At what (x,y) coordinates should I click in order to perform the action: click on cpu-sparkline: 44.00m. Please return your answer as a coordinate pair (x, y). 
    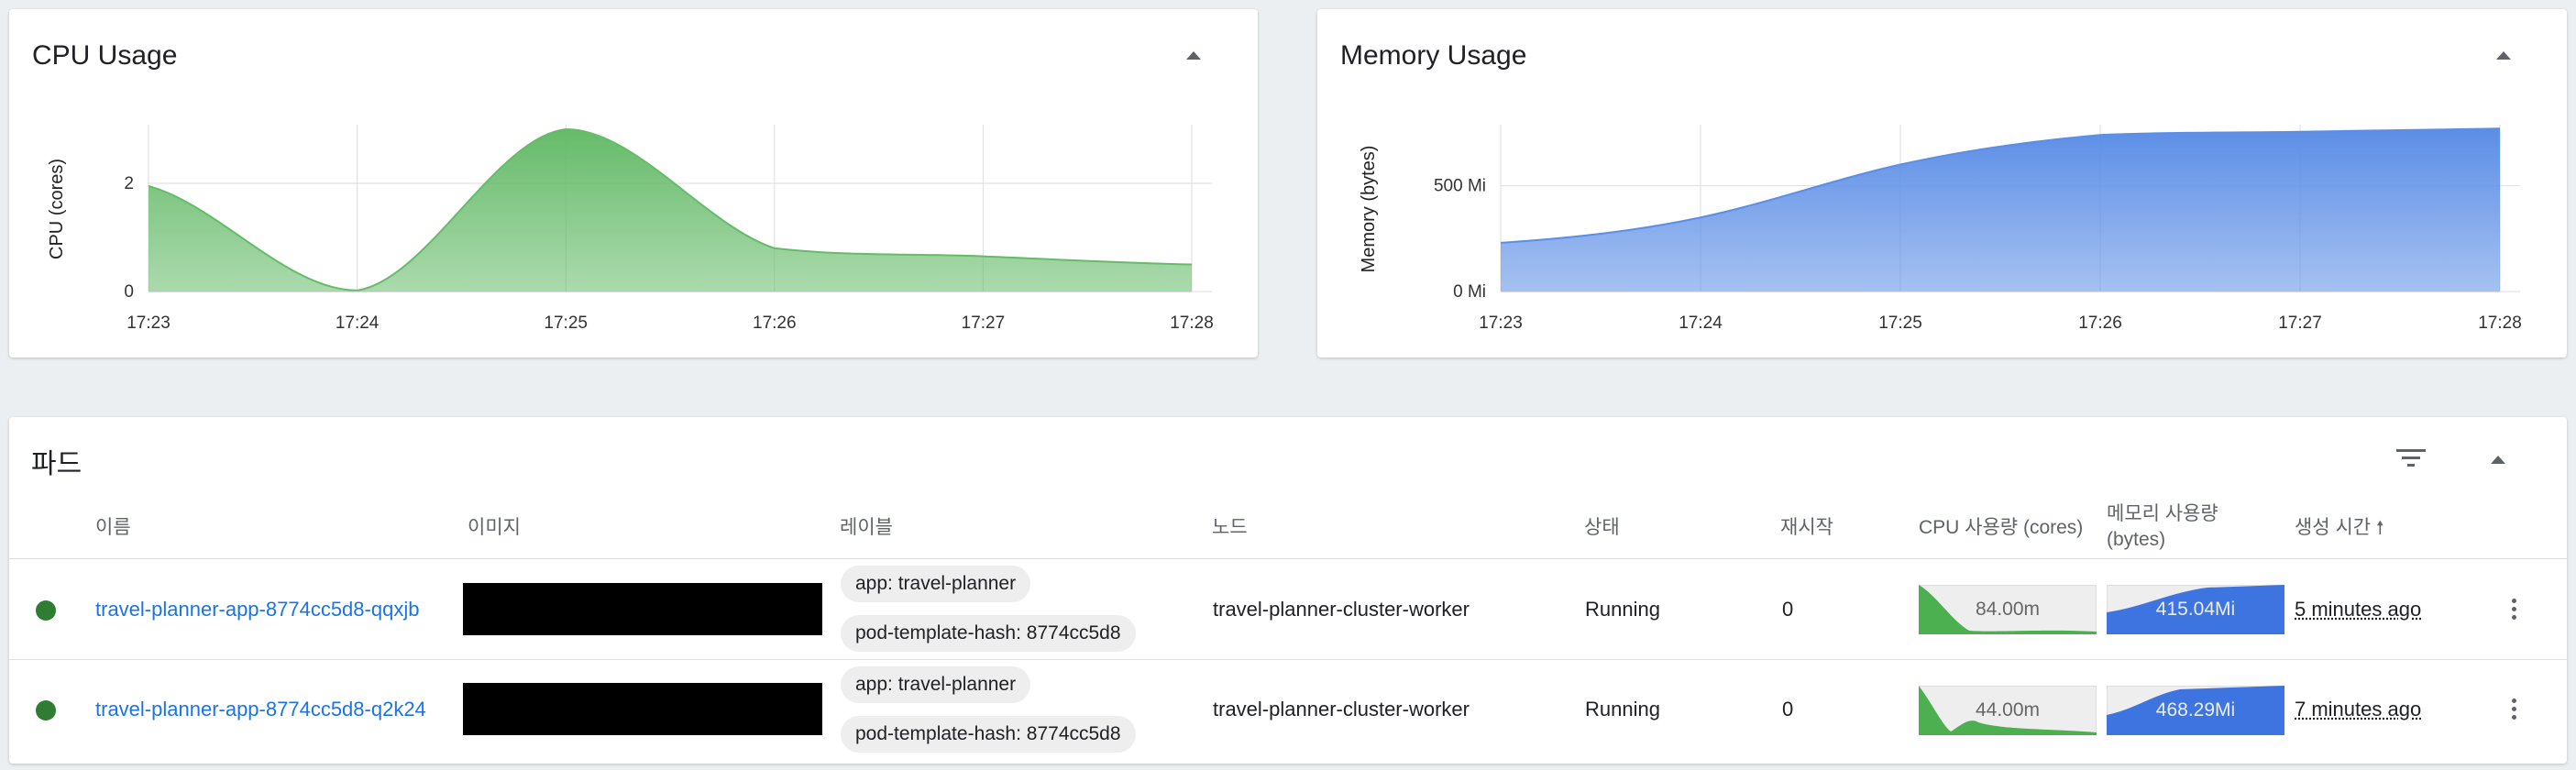
    Looking at the image, I should click on (2007, 710).